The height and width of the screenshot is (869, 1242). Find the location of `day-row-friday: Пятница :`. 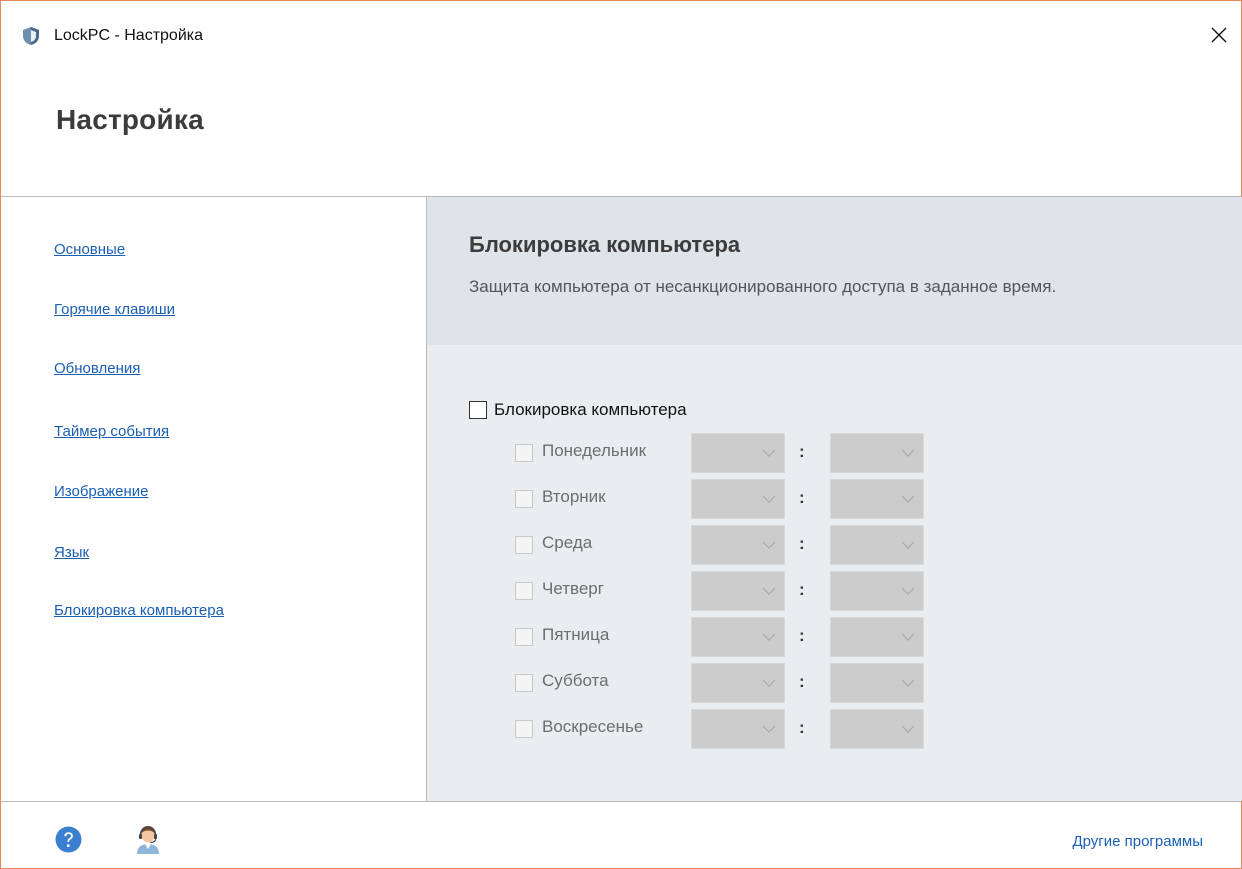

day-row-friday: Пятница : is located at coordinates (725, 637).